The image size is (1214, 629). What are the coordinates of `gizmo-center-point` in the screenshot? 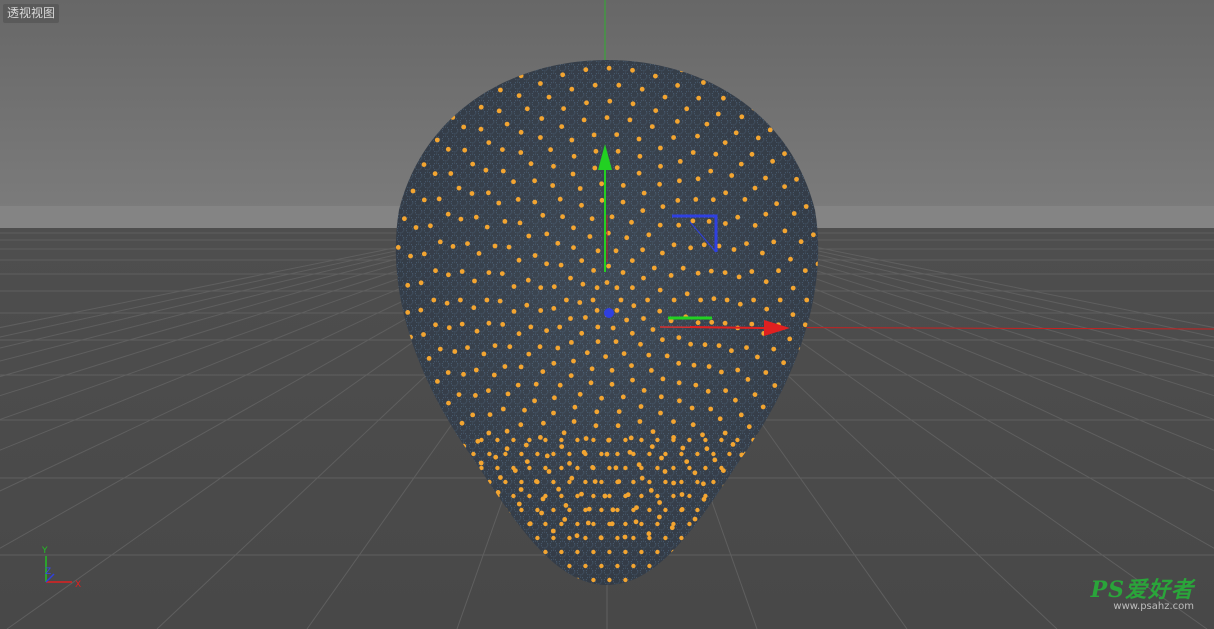 It's located at (609, 313).